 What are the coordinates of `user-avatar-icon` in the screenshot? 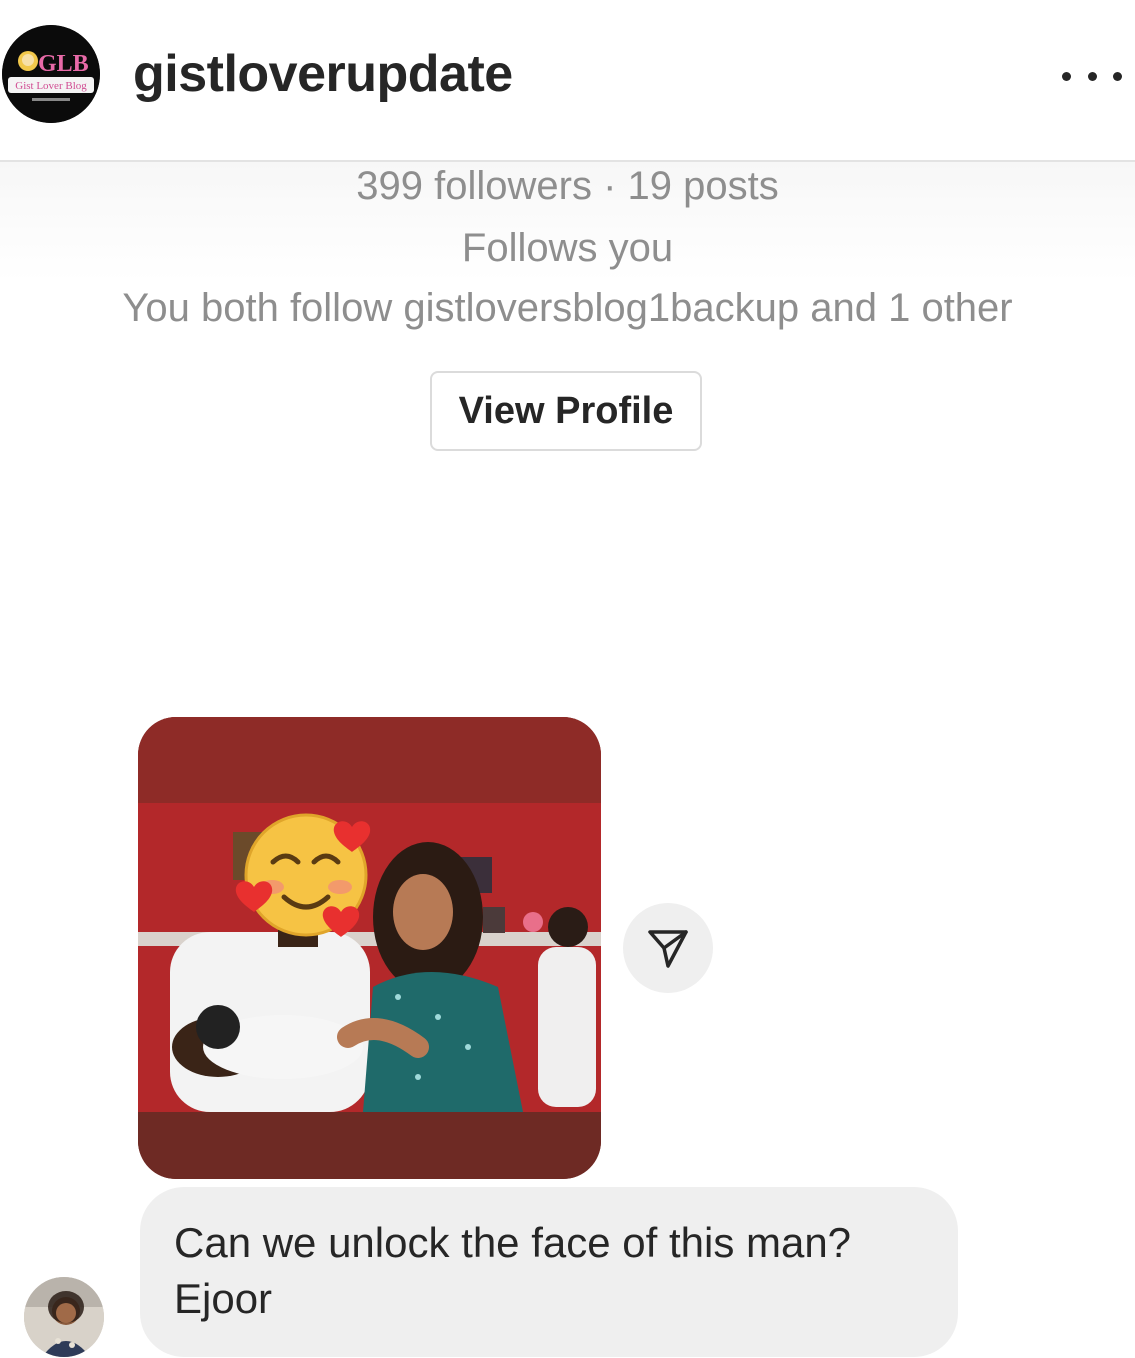 It's located at (64, 1317).